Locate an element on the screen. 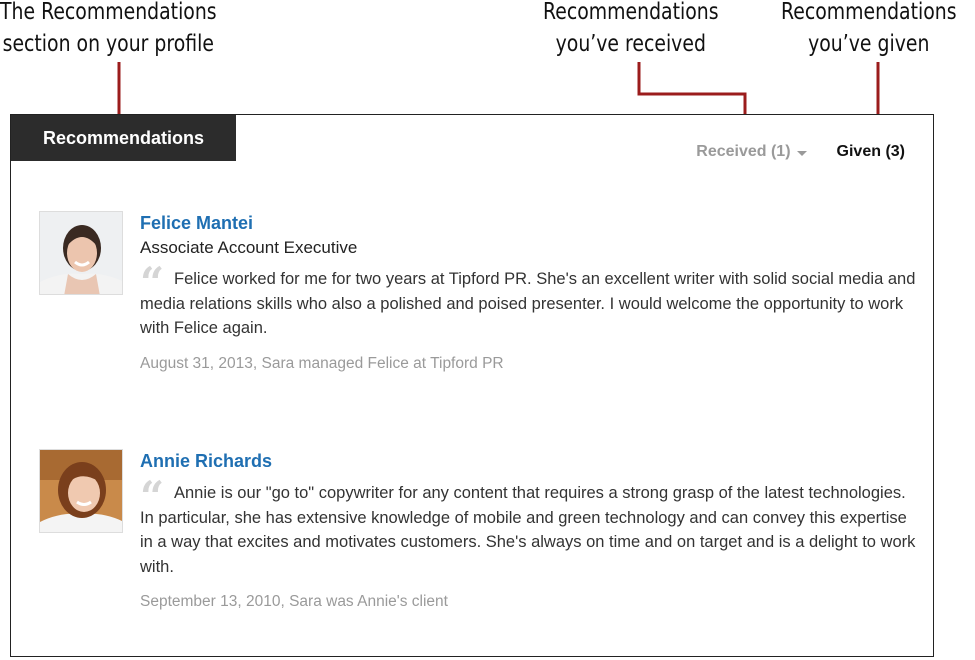  recommender-name: Felice Mantei is located at coordinates (196, 223).